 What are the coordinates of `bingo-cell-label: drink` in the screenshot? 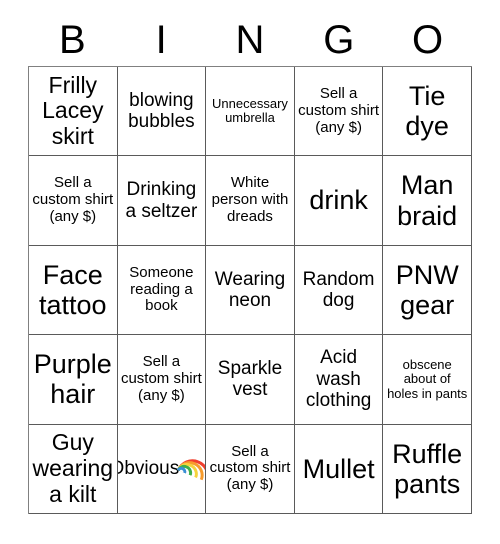 It's located at (338, 200).